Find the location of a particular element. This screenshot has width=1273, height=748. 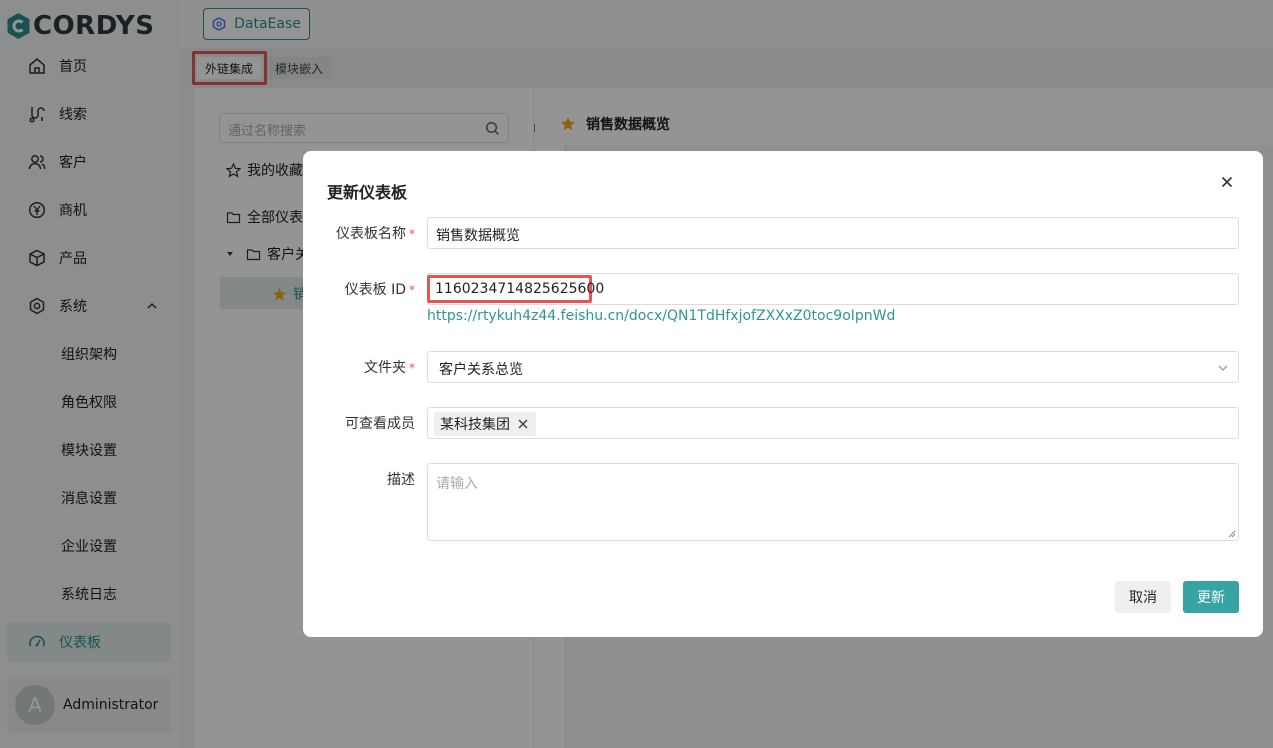

folder-value: 客户关系总览 is located at coordinates (481, 370).